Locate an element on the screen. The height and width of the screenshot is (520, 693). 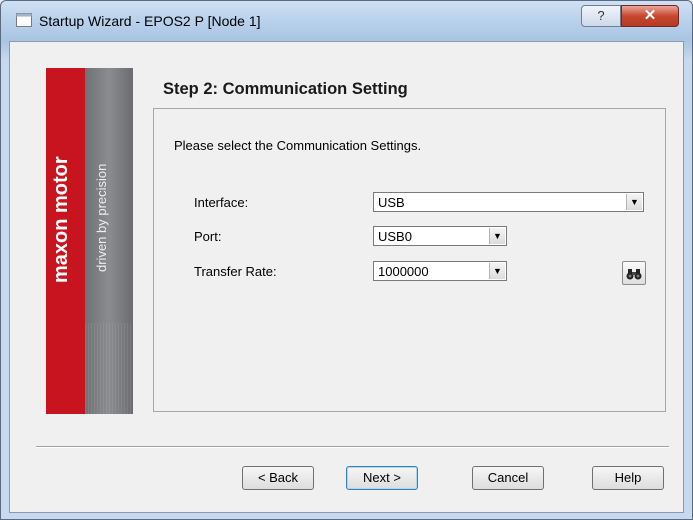
next-button: Next > is located at coordinates (382, 478).